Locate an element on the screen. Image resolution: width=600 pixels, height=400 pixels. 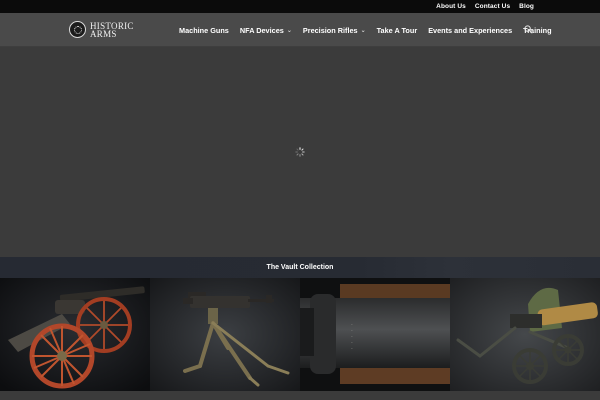
vault-collection-banner: The Vault Collection is located at coordinates (300, 267).